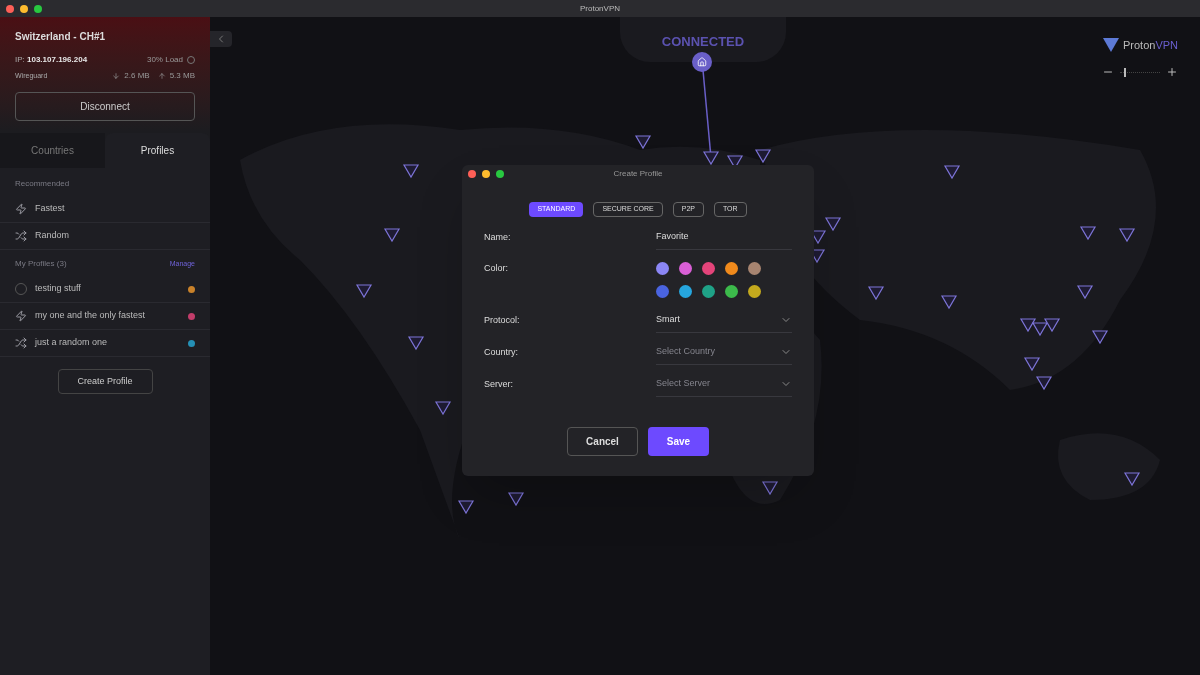 Image resolution: width=1200 pixels, height=675 pixels. What do you see at coordinates (501, 352) in the screenshot?
I see `field-label: Country:` at bounding box center [501, 352].